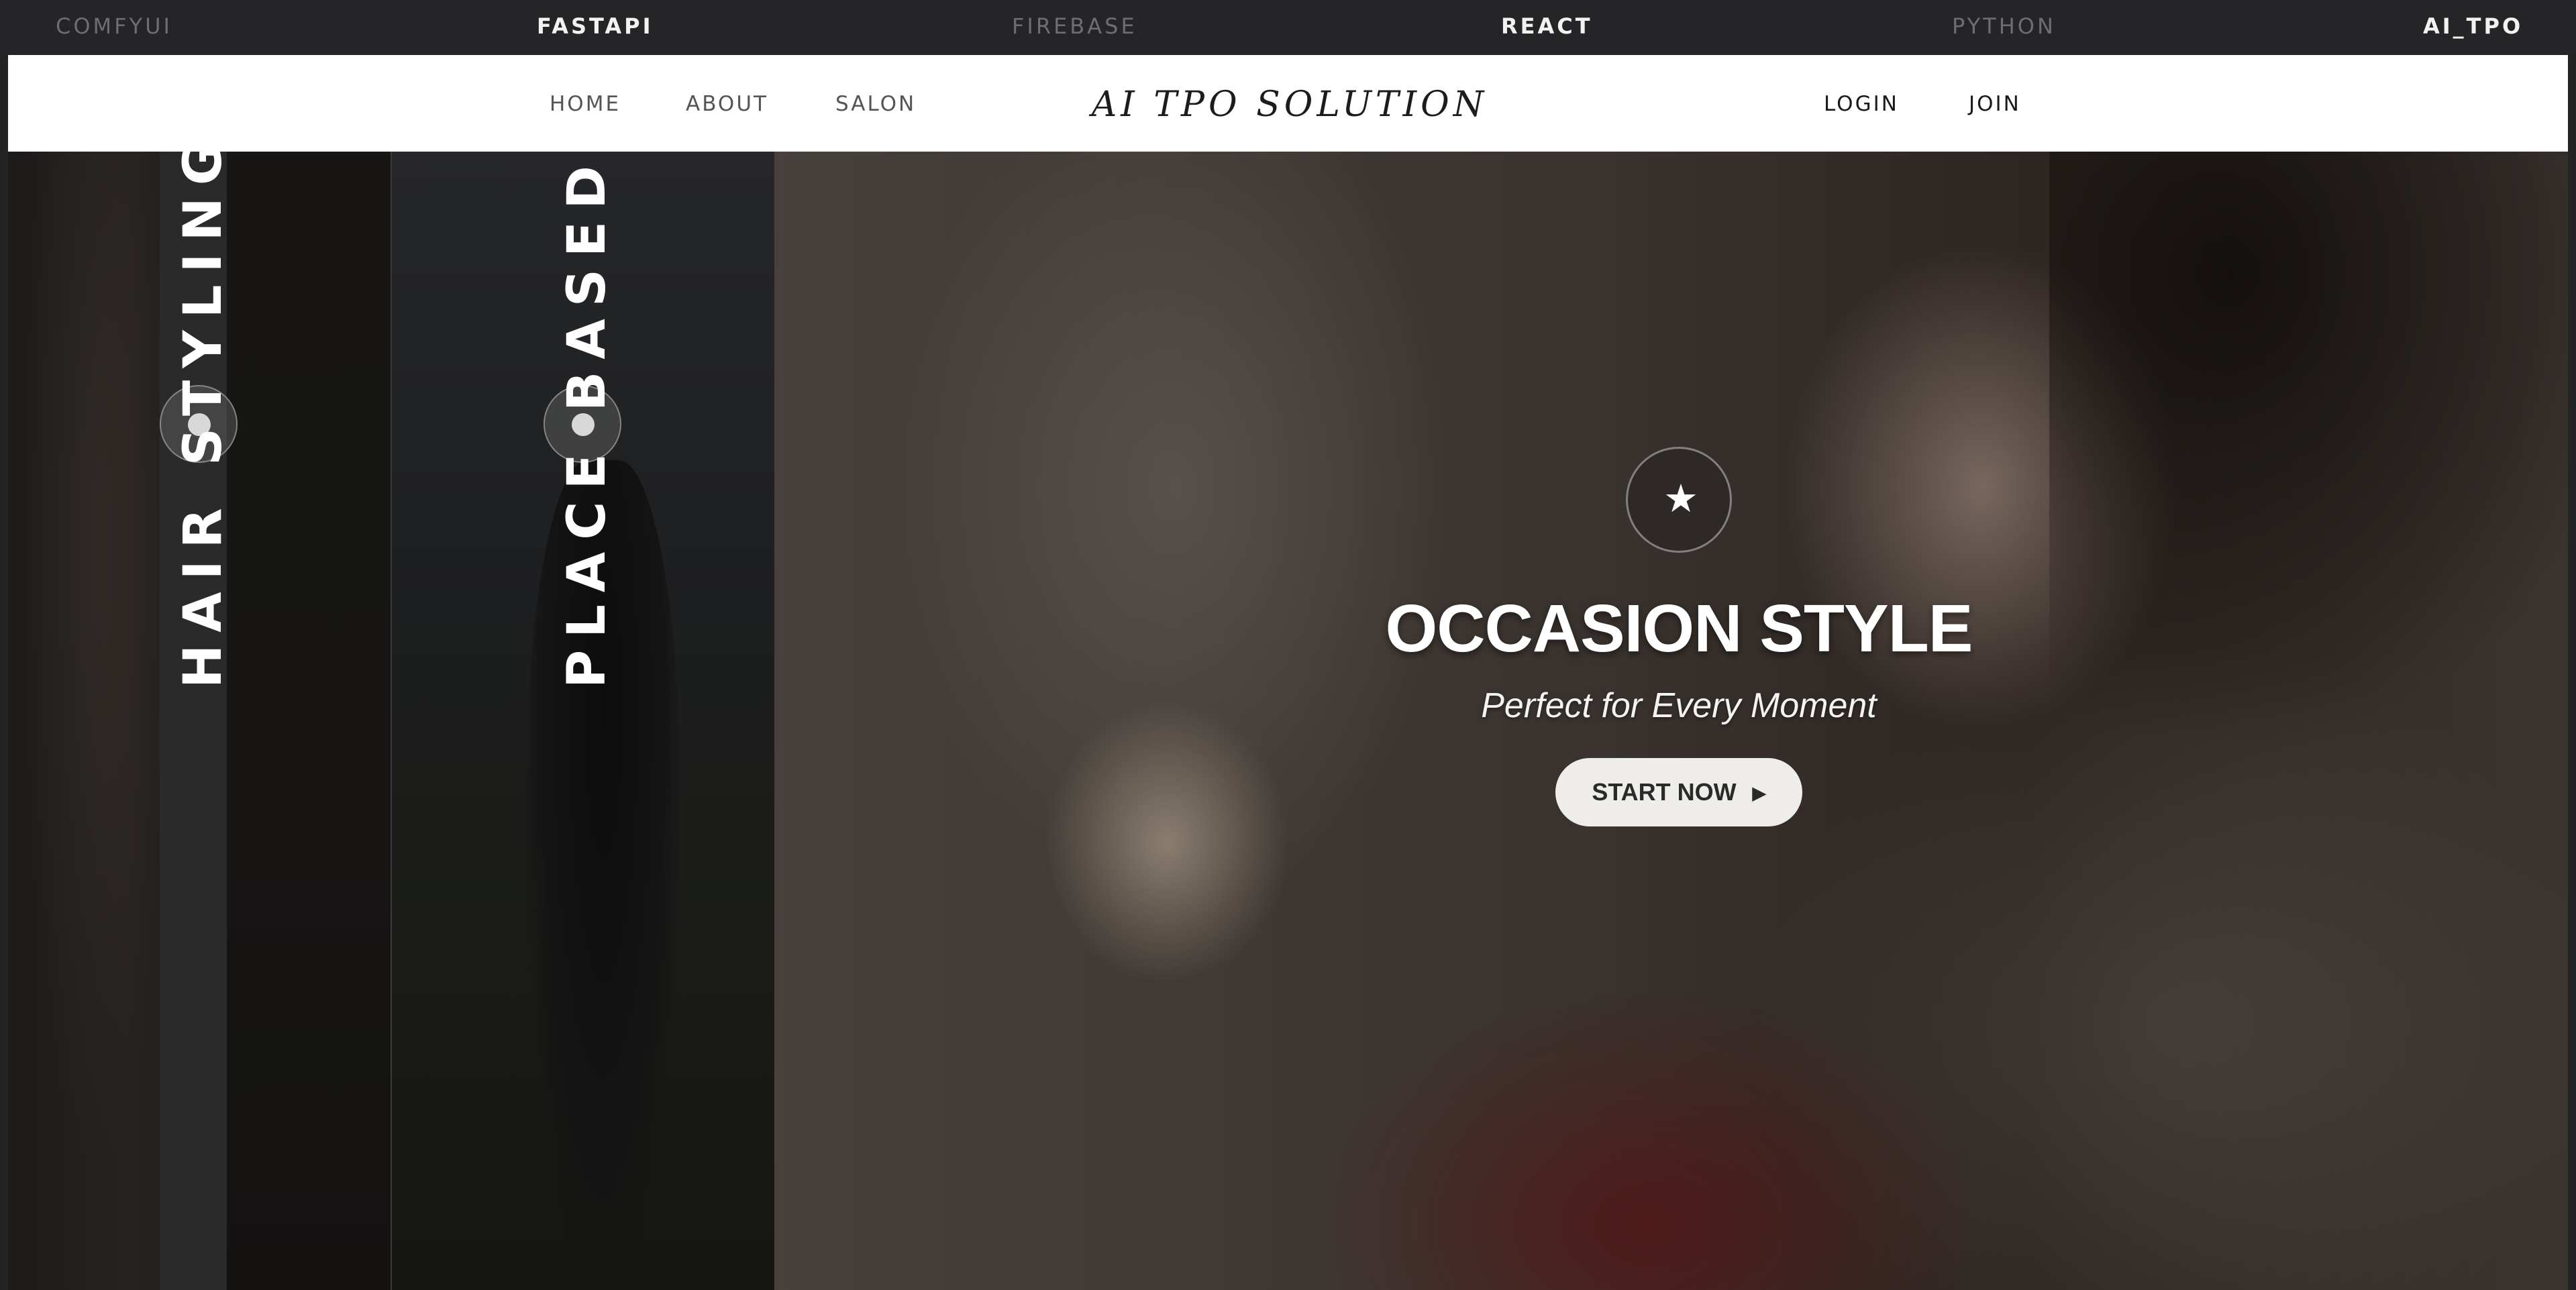 The image size is (2576, 1290). I want to click on panel-gap, so click(309, 721).